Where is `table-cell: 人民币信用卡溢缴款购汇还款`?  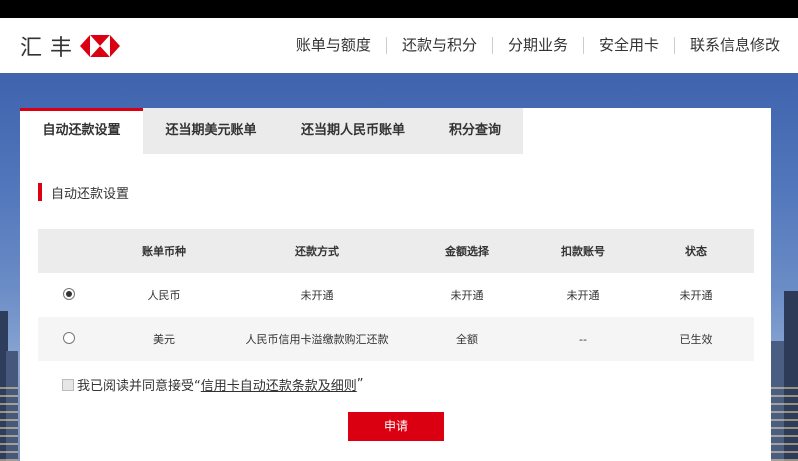 table-cell: 人民币信用卡溢缴款购汇还款 is located at coordinates (317, 339).